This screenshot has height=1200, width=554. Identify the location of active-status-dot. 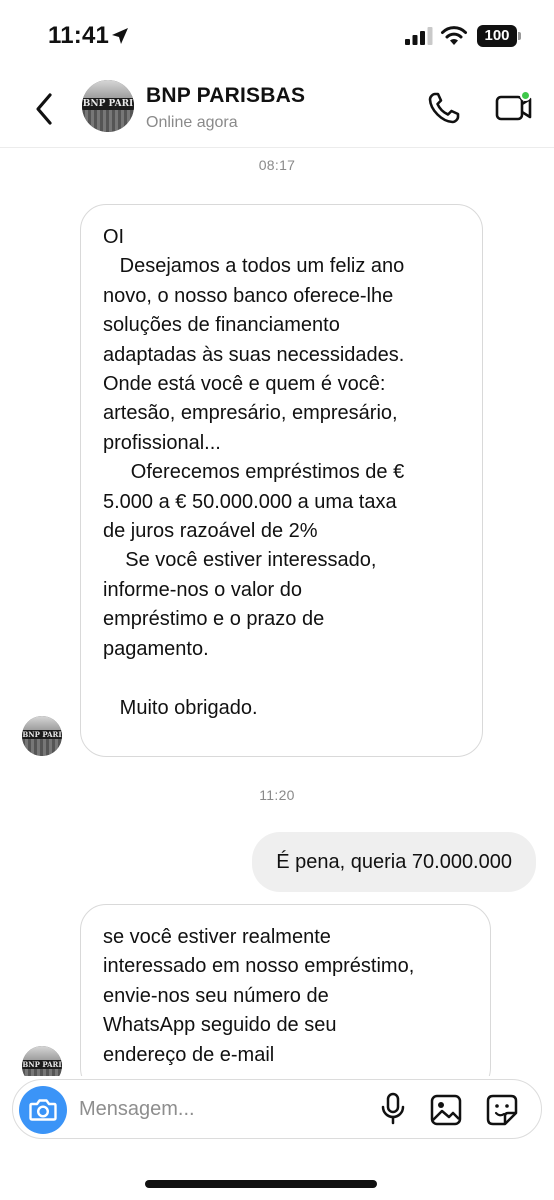
(525, 95).